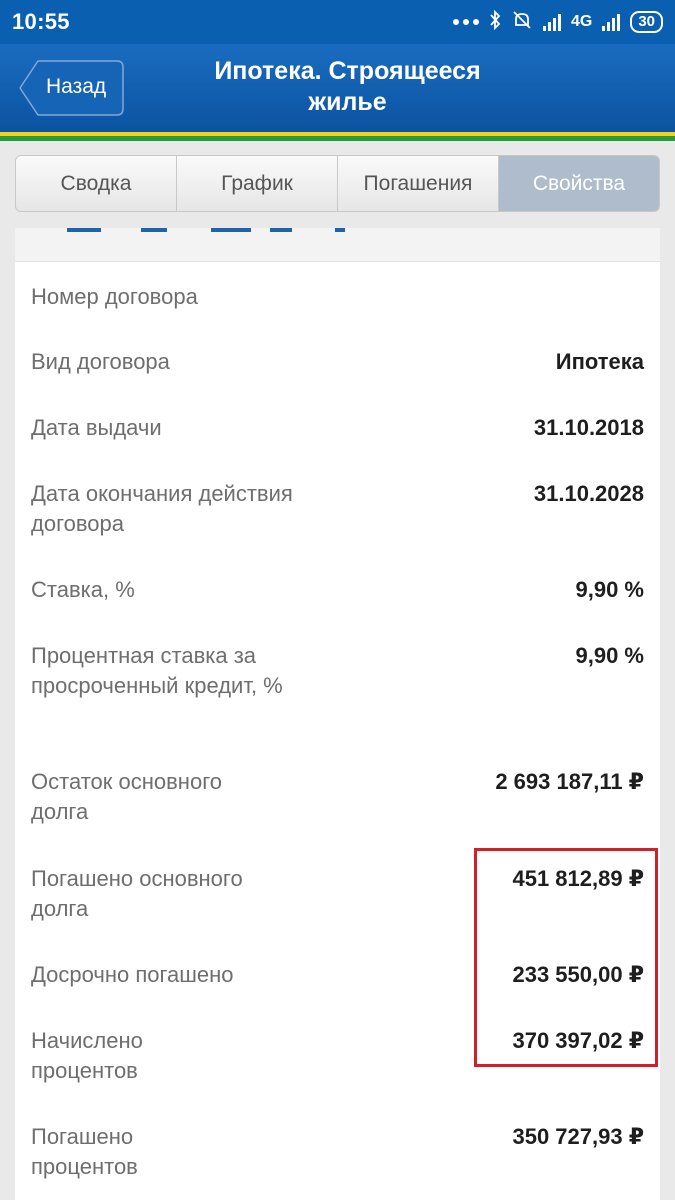 The width and height of the screenshot is (675, 1200). What do you see at coordinates (347, 87) in the screenshot?
I see `page-title: Ипотека. Строящееся жилье` at bounding box center [347, 87].